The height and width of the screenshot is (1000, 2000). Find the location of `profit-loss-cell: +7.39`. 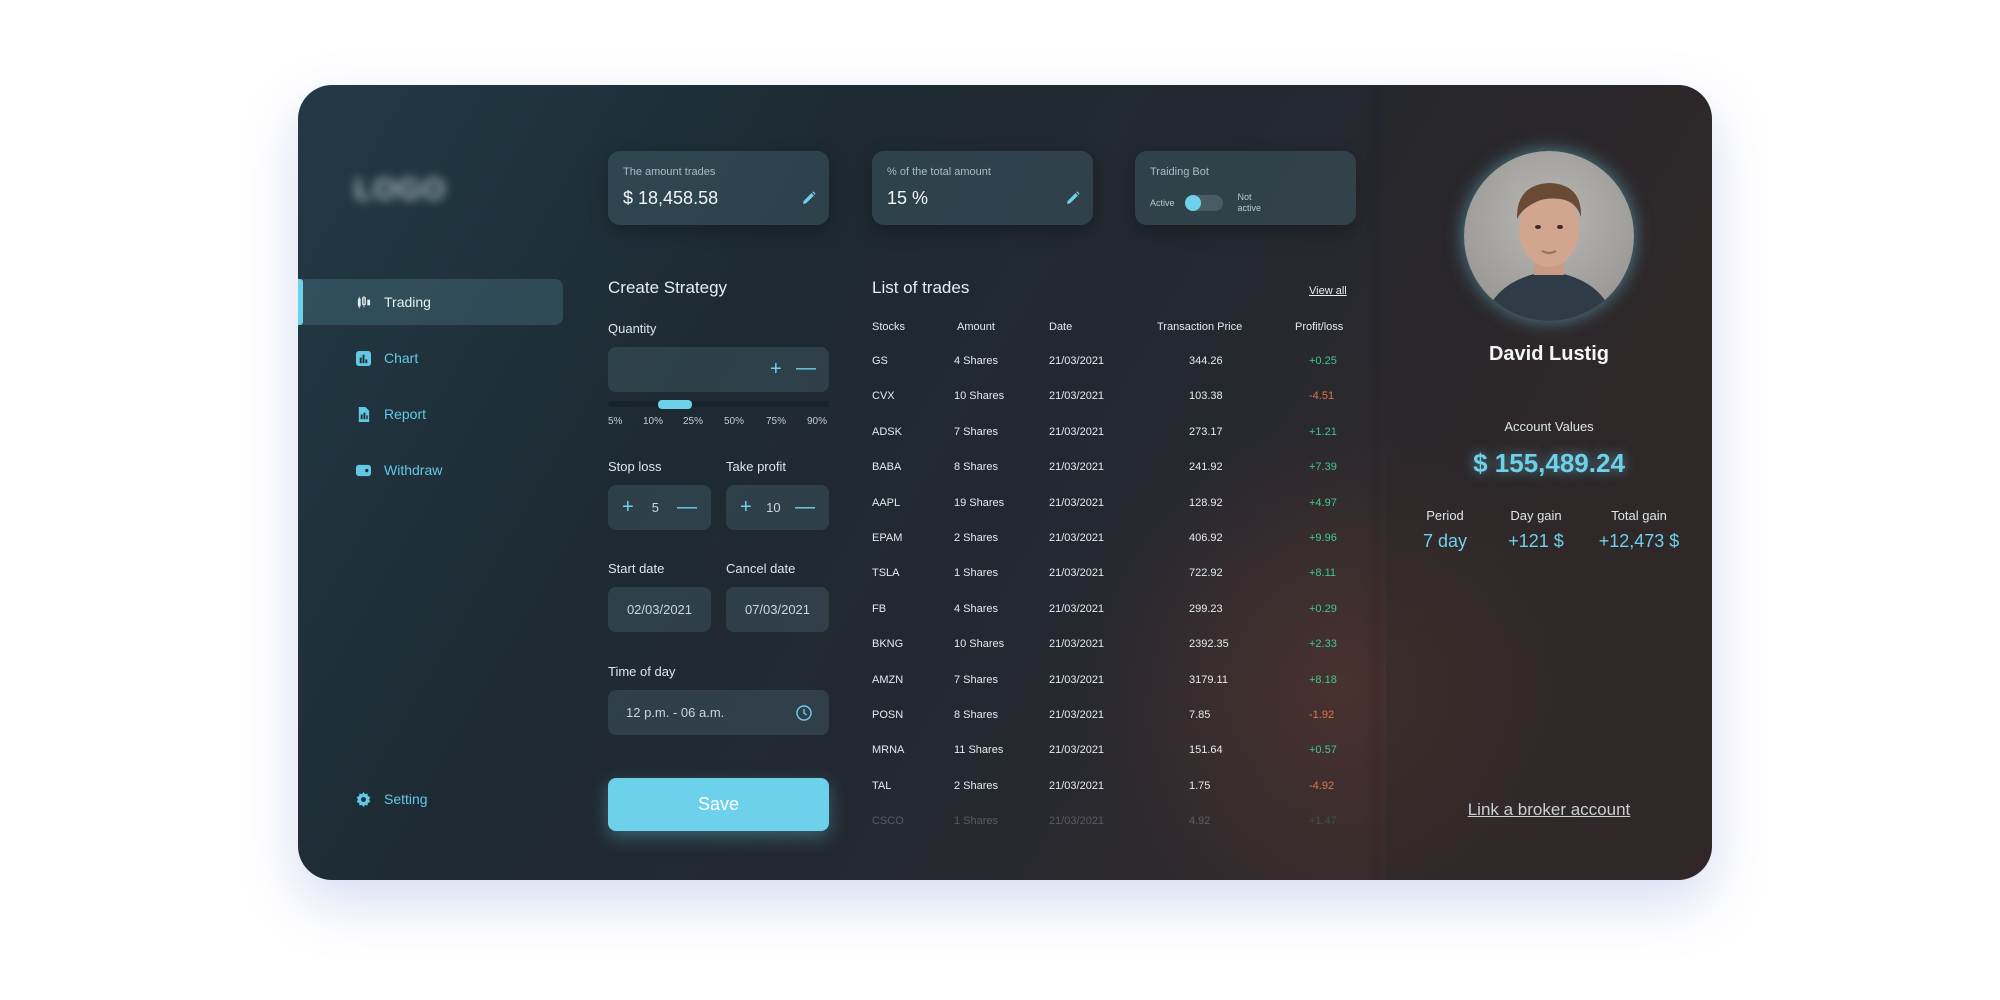

profit-loss-cell: +7.39 is located at coordinates (1323, 467).